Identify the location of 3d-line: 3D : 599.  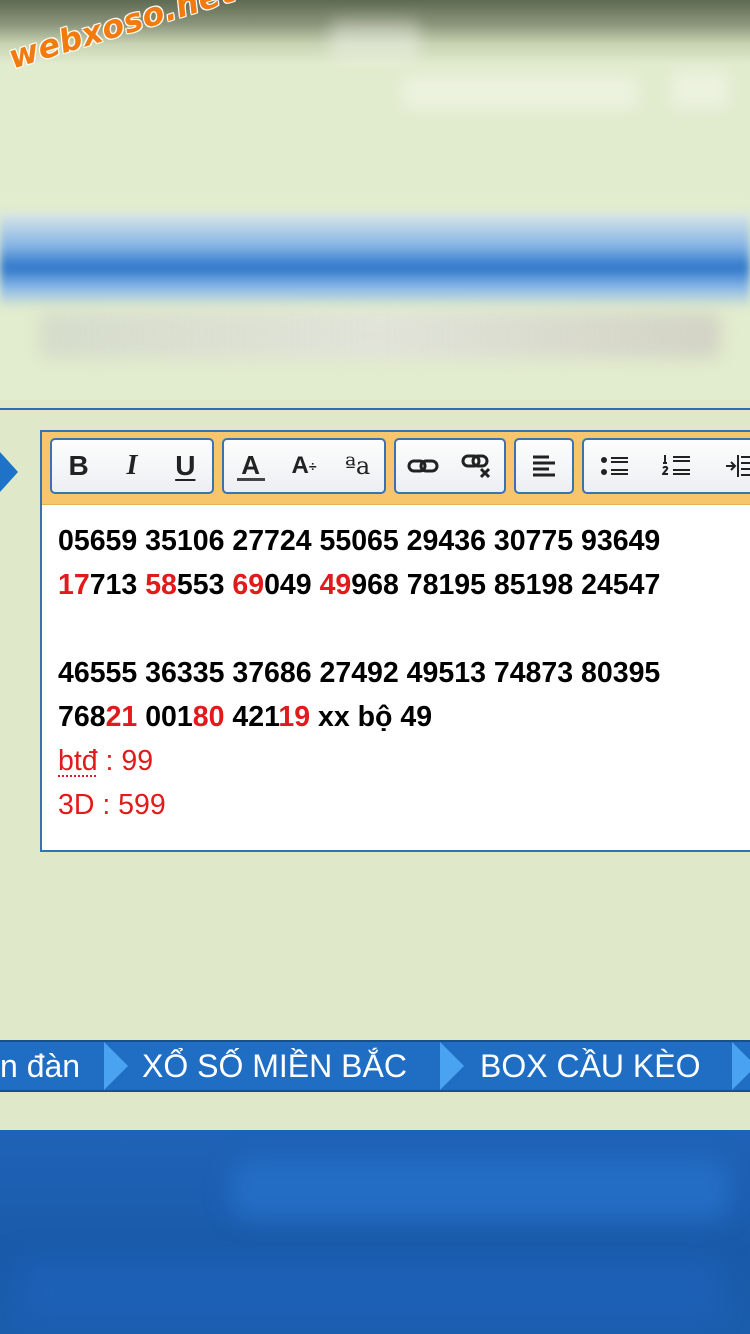
(112, 805).